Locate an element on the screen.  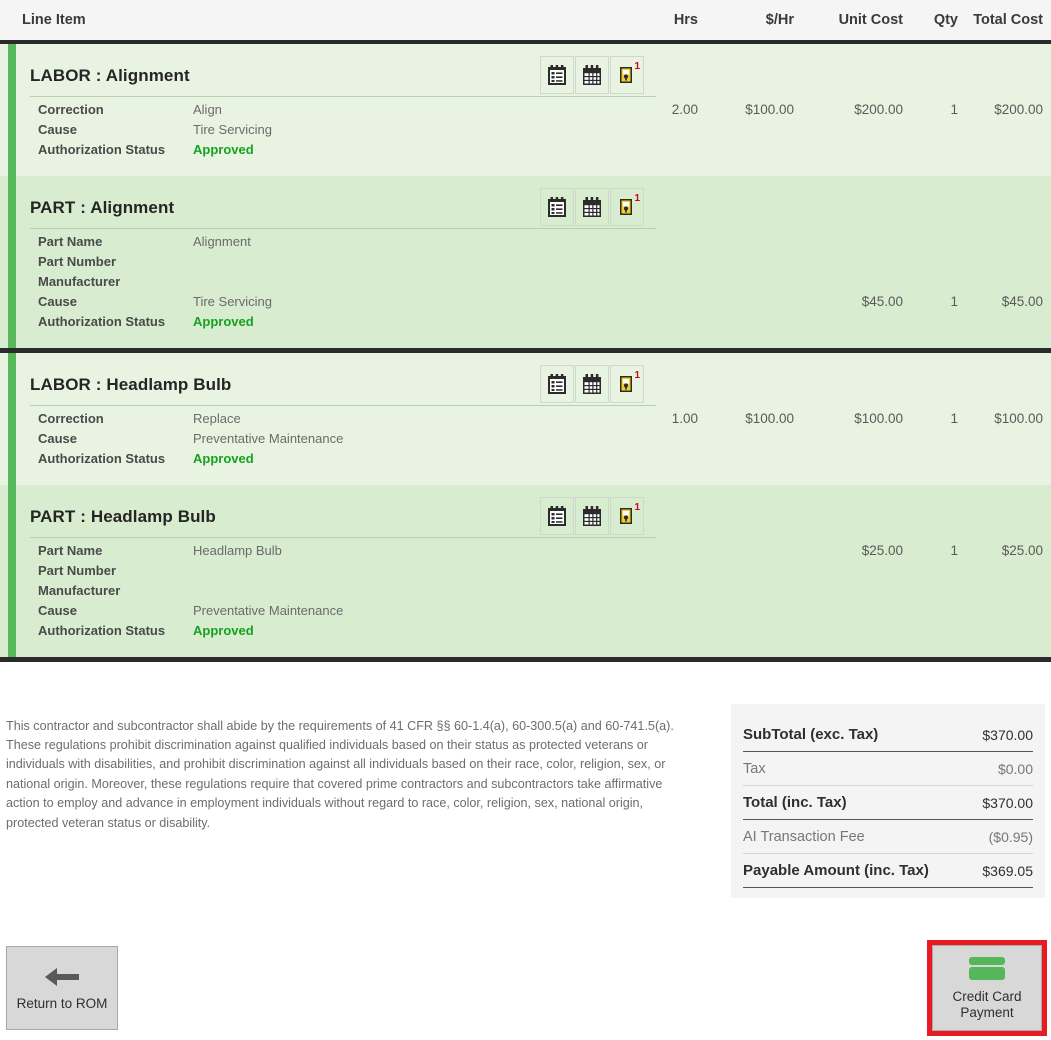
line-item-title: PART : Alignment is located at coordinates (102, 207).